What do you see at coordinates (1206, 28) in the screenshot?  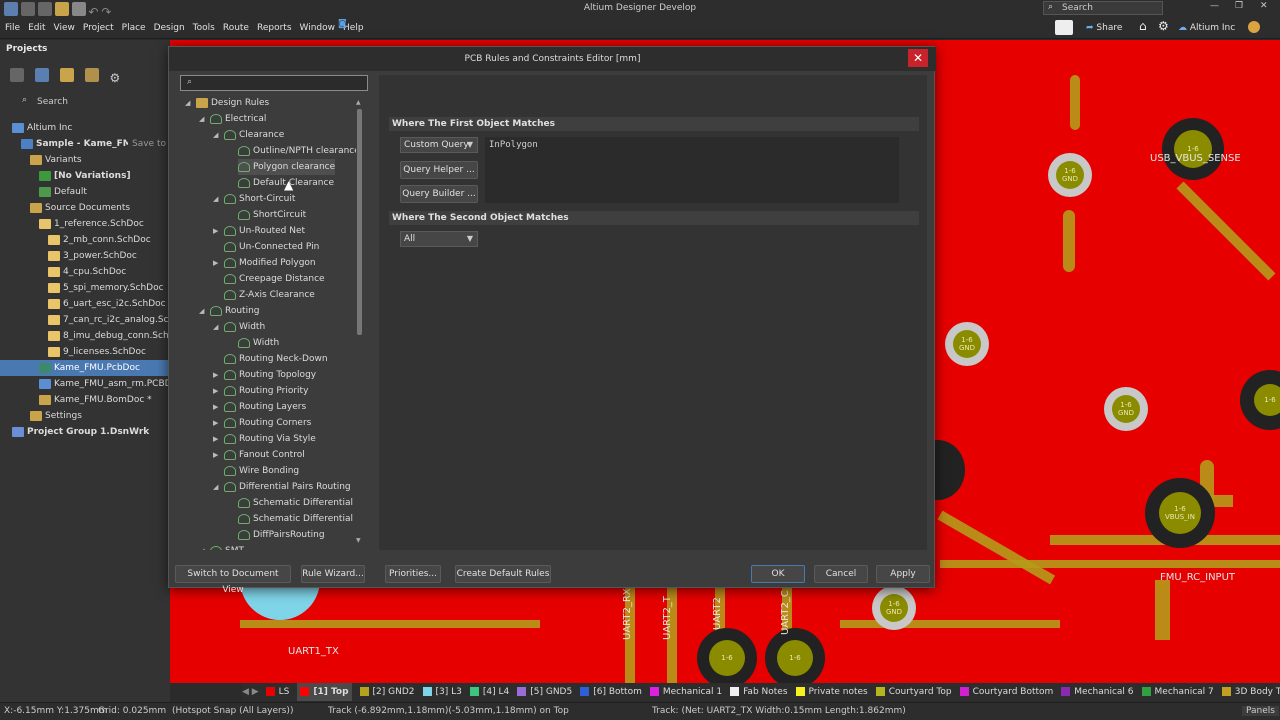 I see `account-button: ☁ Altium Inc` at bounding box center [1206, 28].